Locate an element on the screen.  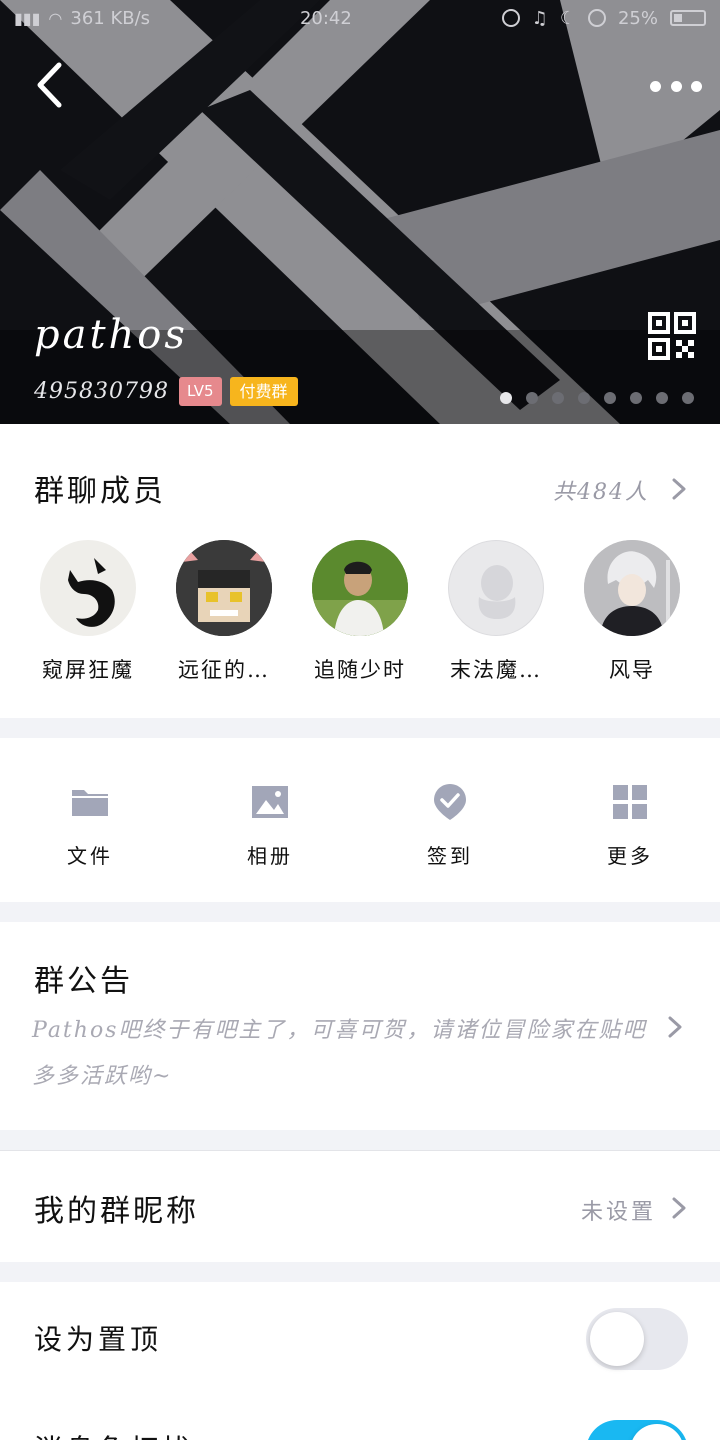
tool-label: 相册 is located at coordinates (270, 856).